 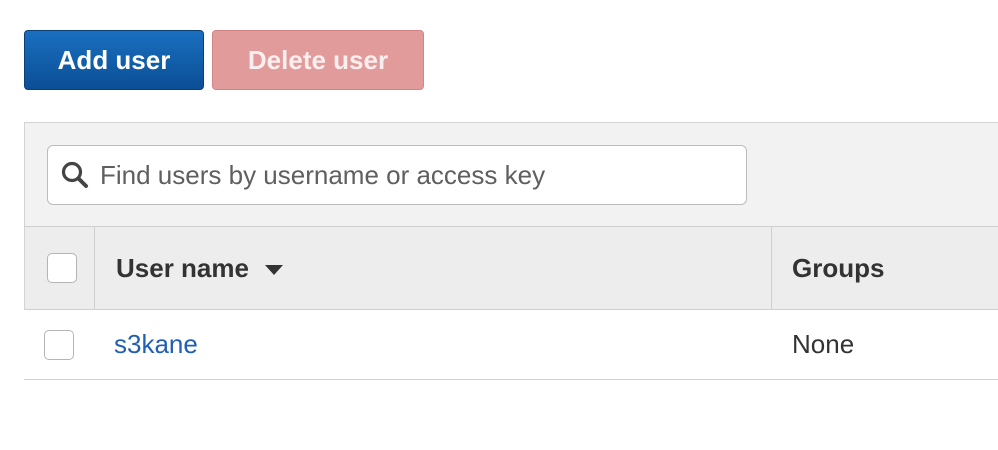 What do you see at coordinates (838, 267) in the screenshot?
I see `column-header-groups-label: Groups` at bounding box center [838, 267].